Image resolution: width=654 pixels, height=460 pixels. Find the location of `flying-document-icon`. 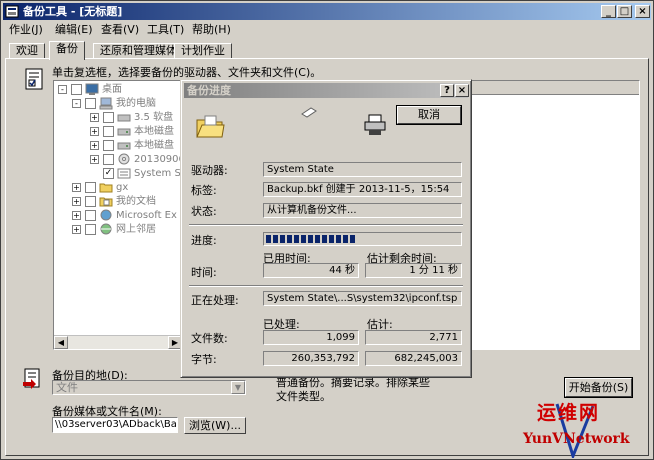

flying-document-icon is located at coordinates (309, 112).